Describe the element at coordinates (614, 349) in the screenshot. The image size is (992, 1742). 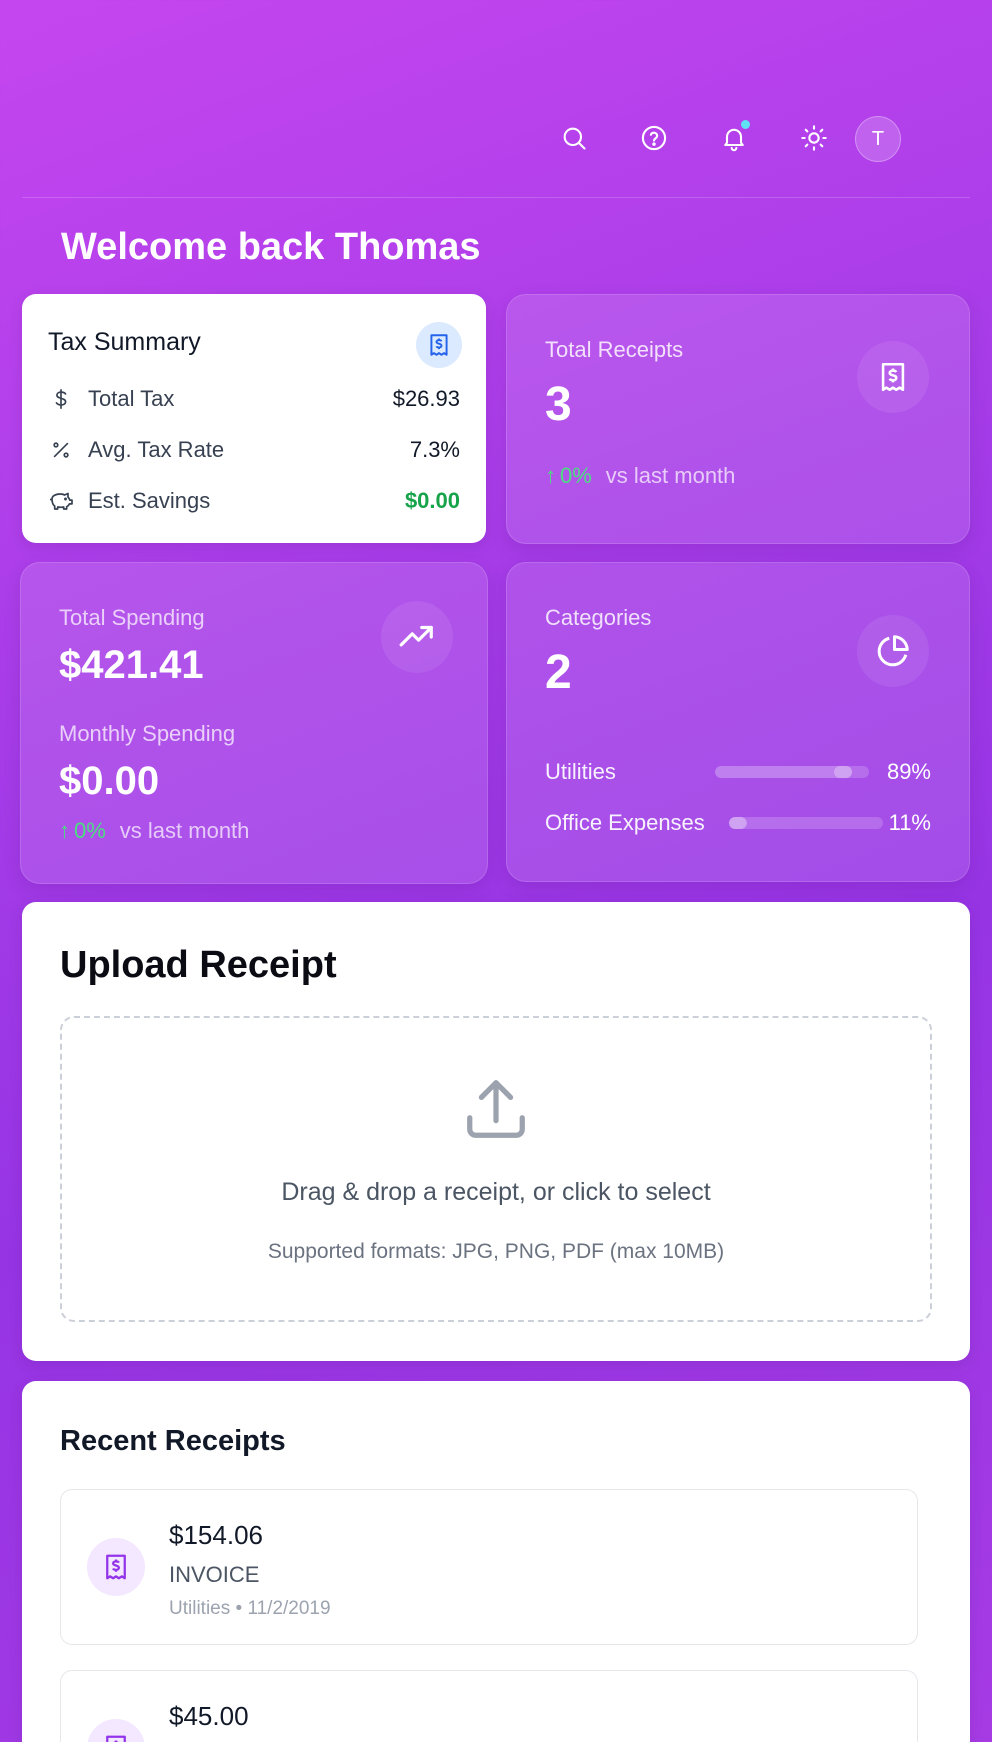
I see `total-receipts-label: Total Receipts` at that location.